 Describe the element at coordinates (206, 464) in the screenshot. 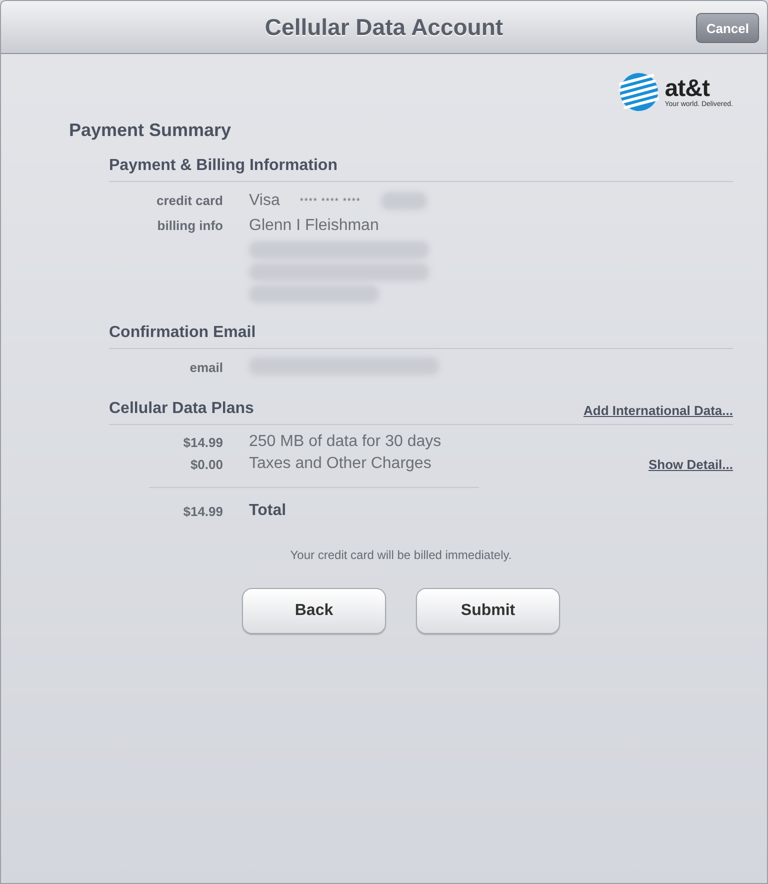

I see `price: $0.00` at that location.